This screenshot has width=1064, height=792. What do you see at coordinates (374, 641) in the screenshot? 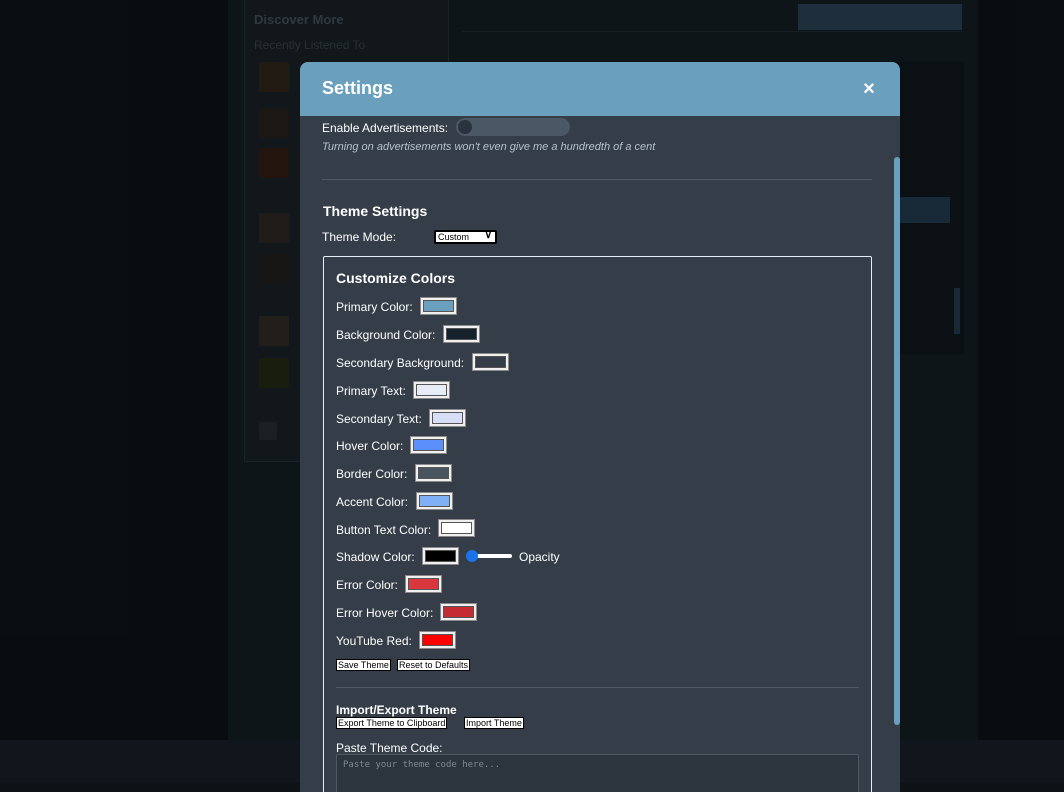
I see `youtube-red-label: YouTube Red:` at bounding box center [374, 641].